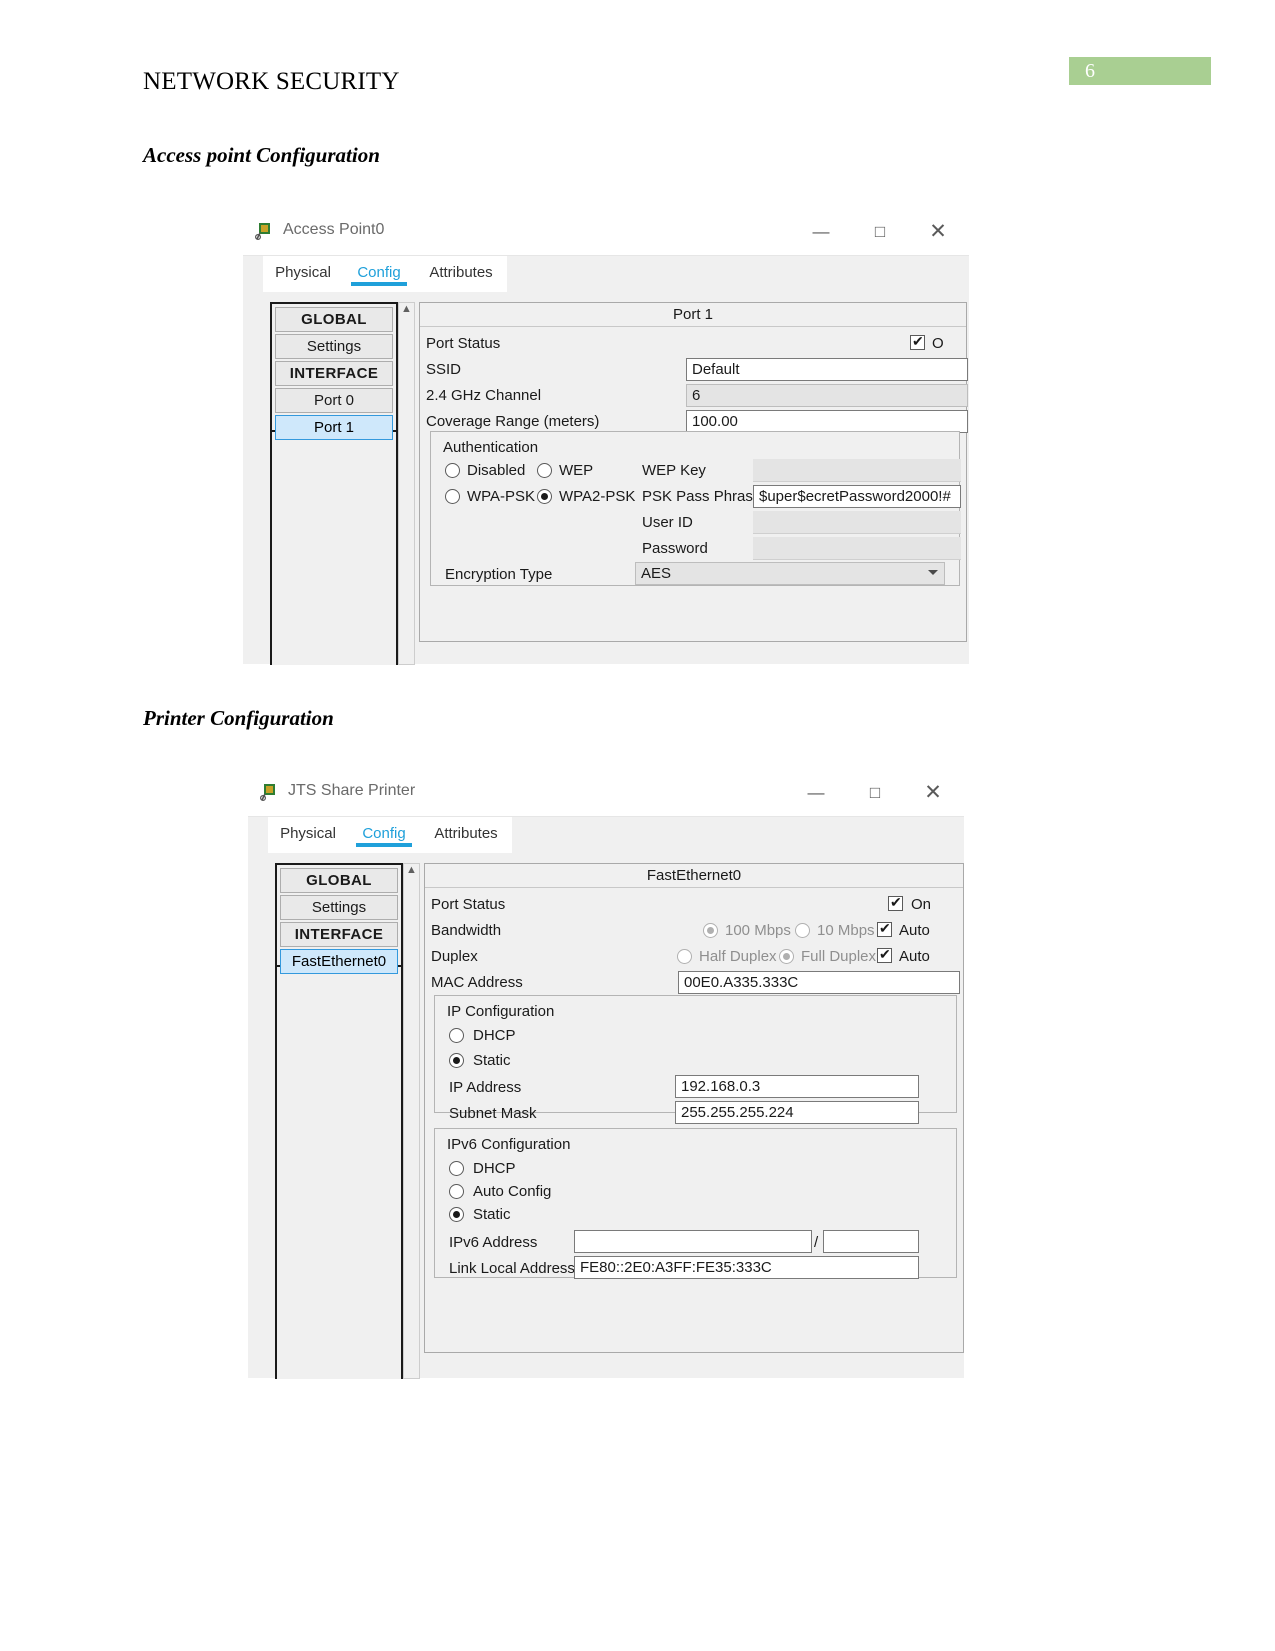 This screenshot has height=1651, width=1275. Describe the element at coordinates (797, 1086) in the screenshot. I see `ip-address-input: 192.168.0.3` at that location.